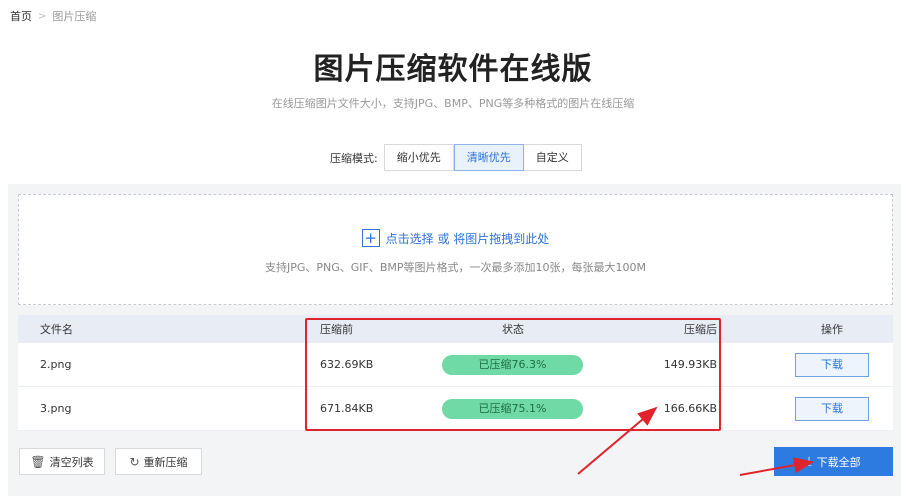 This screenshot has height=500, width=906. What do you see at coordinates (832, 329) in the screenshot?
I see `header-operation: 操作` at bounding box center [832, 329].